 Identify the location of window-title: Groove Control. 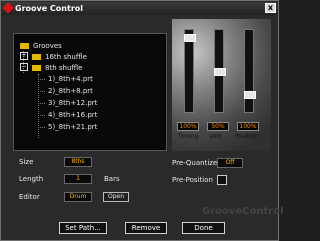
(49, 8).